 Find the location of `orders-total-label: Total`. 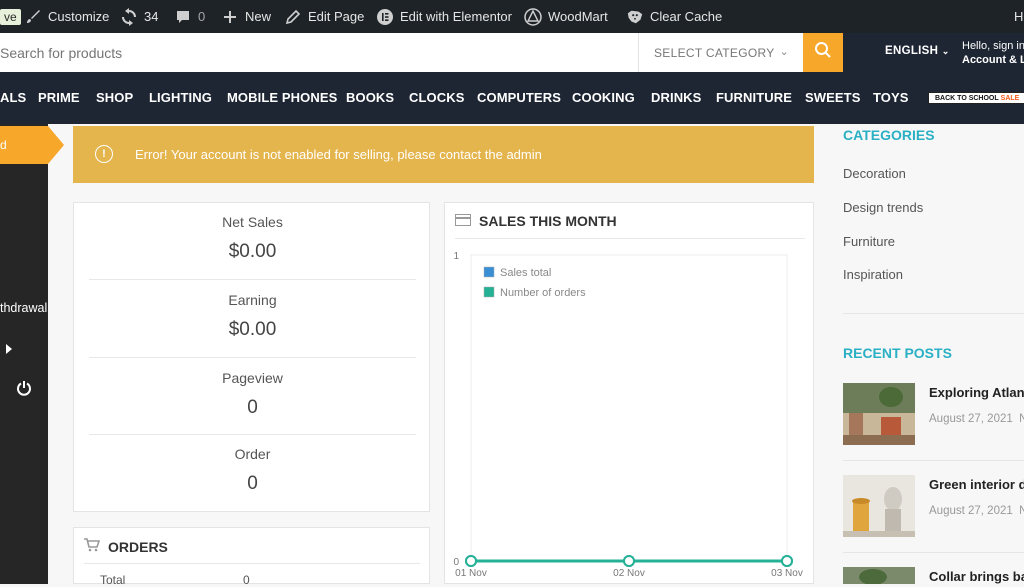

orders-total-label: Total is located at coordinates (113, 580).